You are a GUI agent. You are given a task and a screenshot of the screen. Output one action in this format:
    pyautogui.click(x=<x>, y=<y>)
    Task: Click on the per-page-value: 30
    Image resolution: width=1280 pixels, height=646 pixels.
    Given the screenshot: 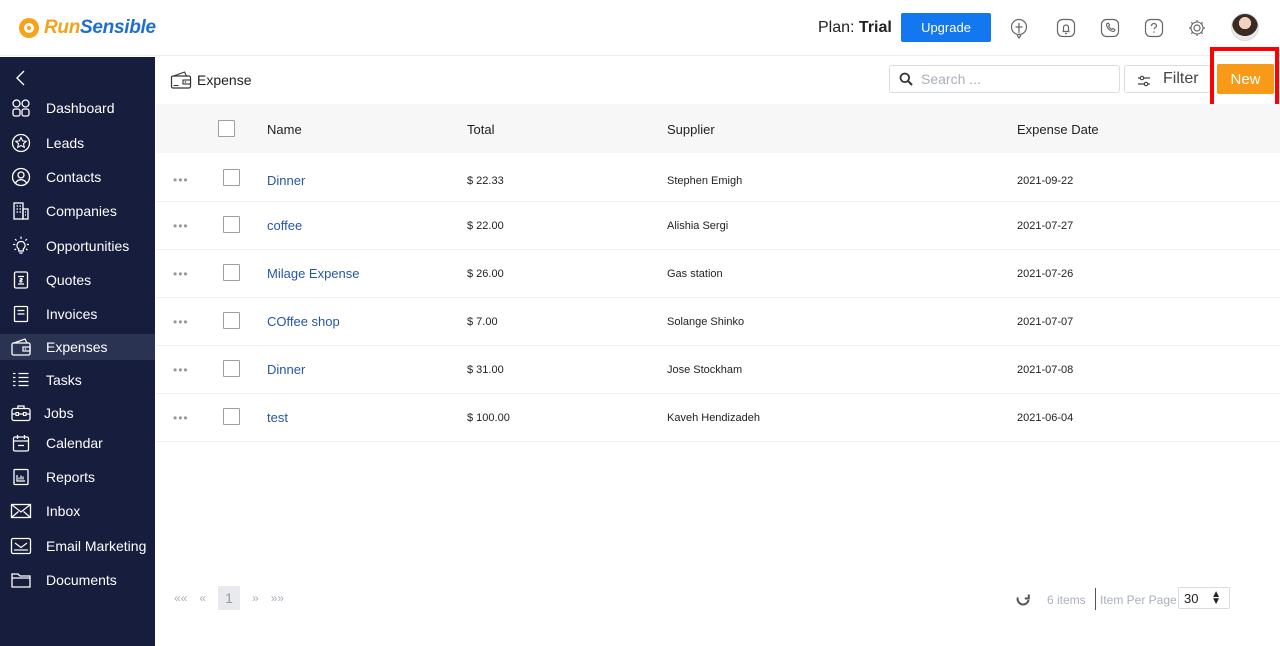 What is the action you would take?
    pyautogui.click(x=1191, y=598)
    